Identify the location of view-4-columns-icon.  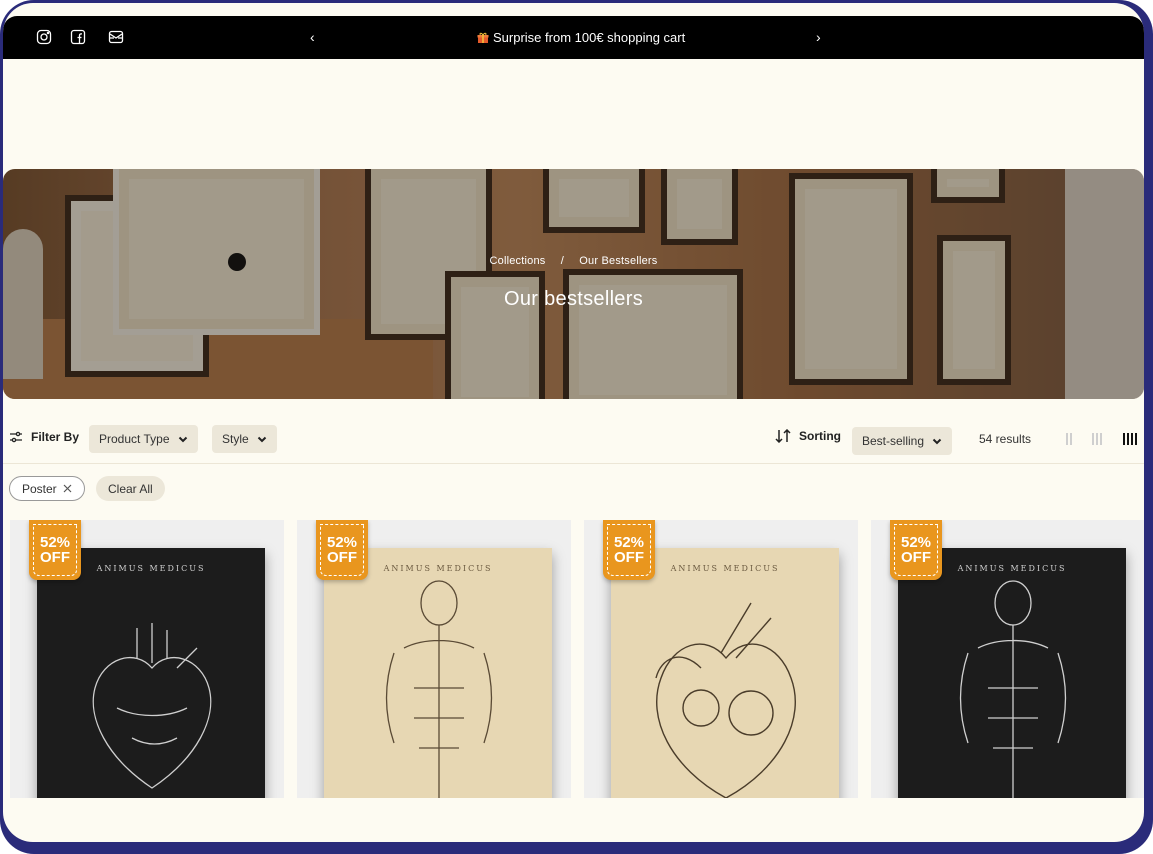
(1130, 439).